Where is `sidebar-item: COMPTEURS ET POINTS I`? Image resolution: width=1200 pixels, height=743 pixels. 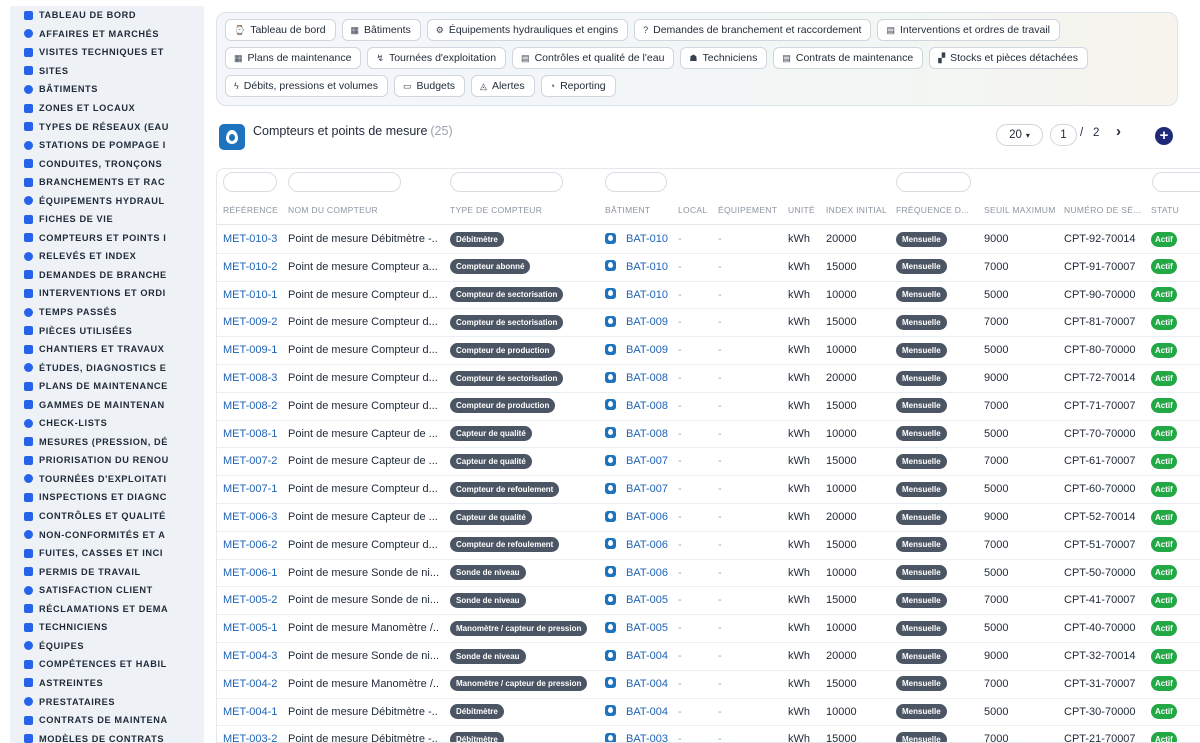 sidebar-item: COMPTEURS ET POINTS I is located at coordinates (107, 238).